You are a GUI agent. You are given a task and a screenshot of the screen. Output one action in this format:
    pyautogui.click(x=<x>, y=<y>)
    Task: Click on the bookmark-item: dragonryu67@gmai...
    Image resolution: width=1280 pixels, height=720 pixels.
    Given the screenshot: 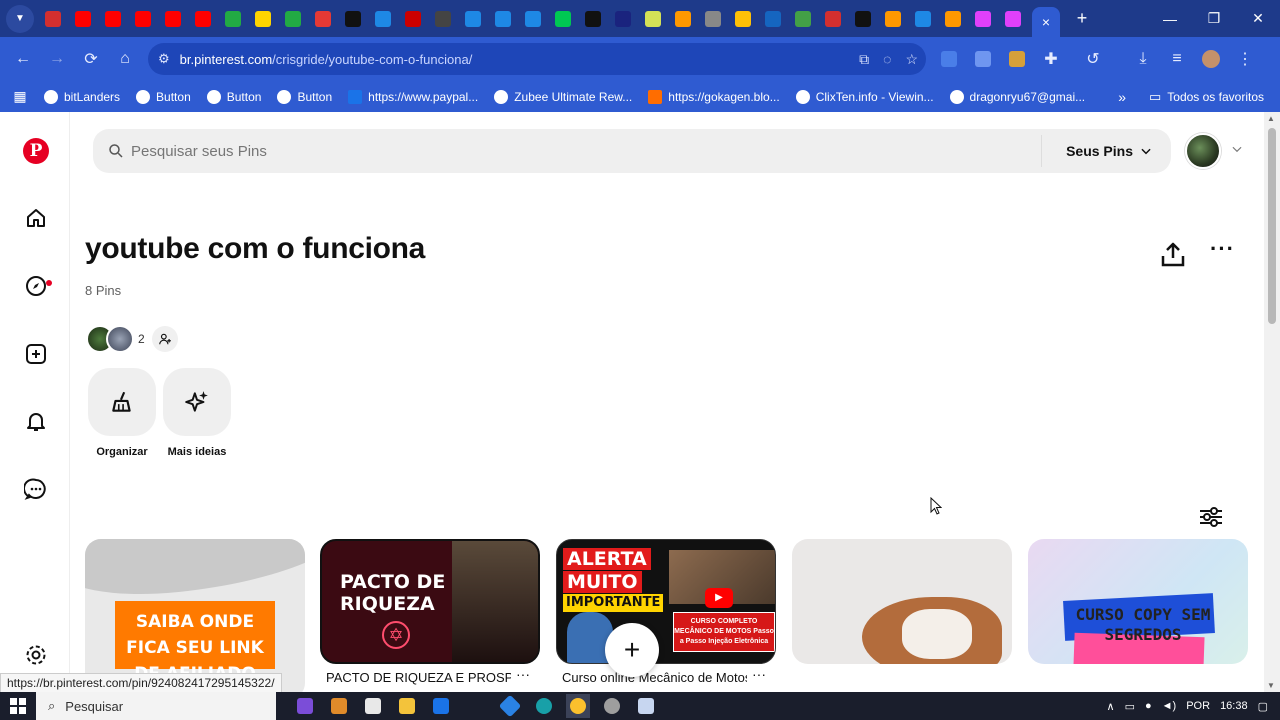 What is the action you would take?
    pyautogui.click(x=1017, y=96)
    